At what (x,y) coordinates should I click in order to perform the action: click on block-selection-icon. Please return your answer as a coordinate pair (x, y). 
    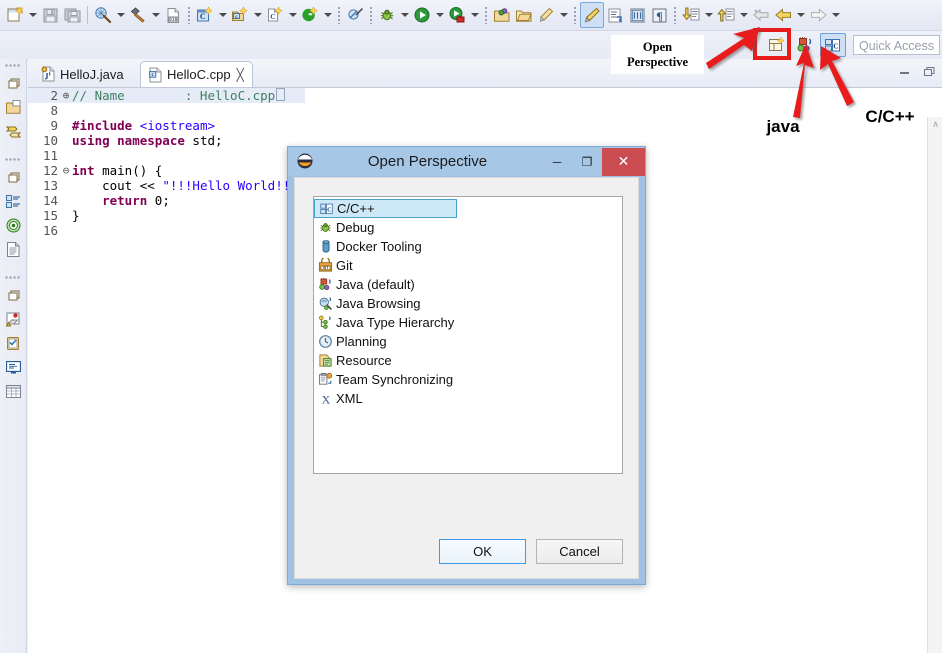
    Looking at the image, I should click on (615, 15).